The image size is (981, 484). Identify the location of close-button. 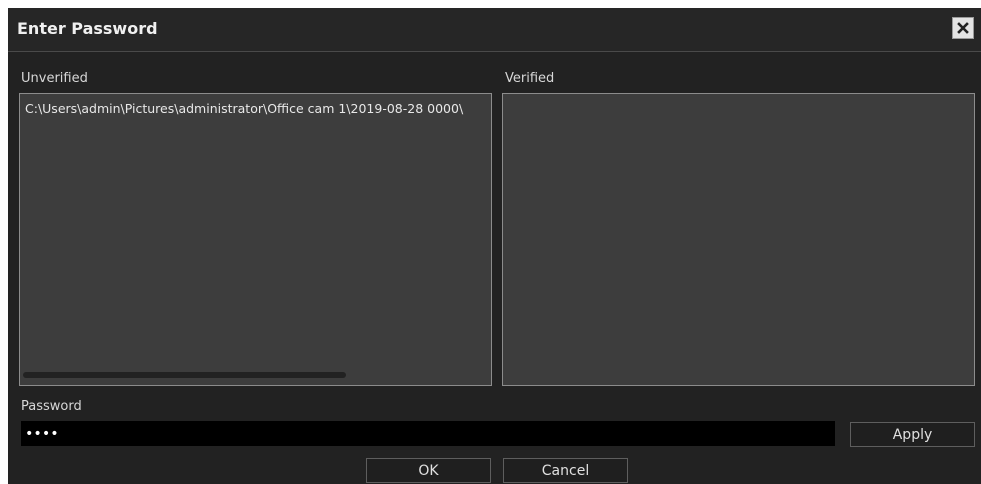
(963, 28).